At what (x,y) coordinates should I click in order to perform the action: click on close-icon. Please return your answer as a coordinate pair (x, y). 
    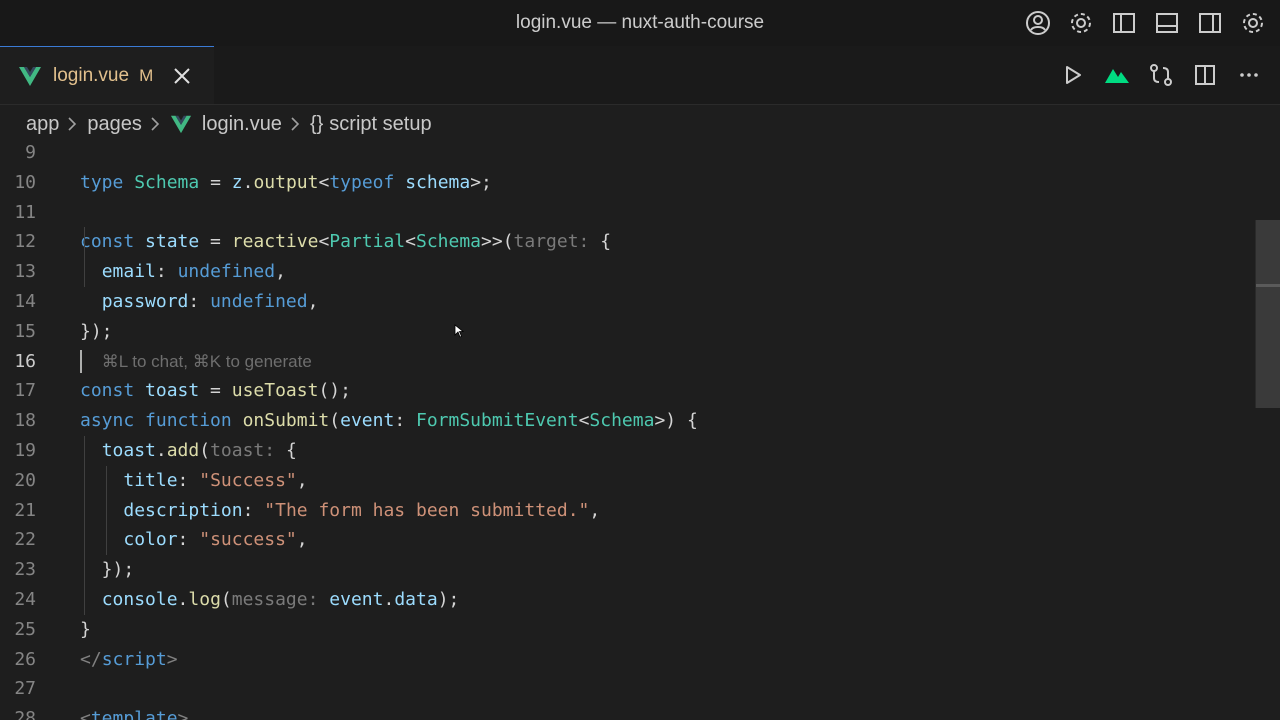
    Looking at the image, I should click on (182, 76).